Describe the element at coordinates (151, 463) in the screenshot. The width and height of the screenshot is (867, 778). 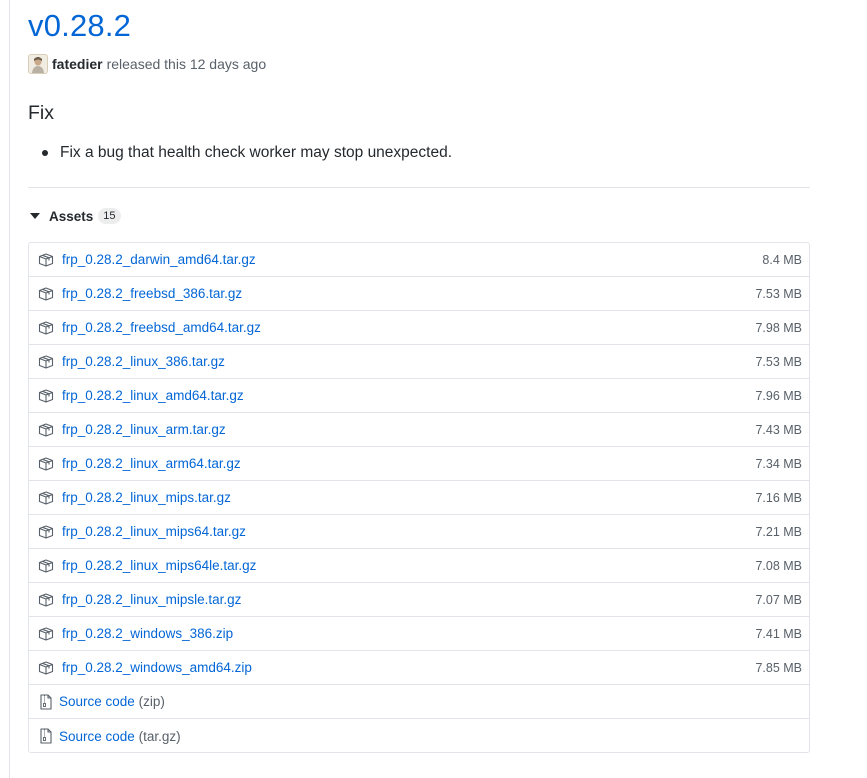
I see `asset-download-link: frp_0.28.2_linux_arm64.tar.gz` at that location.